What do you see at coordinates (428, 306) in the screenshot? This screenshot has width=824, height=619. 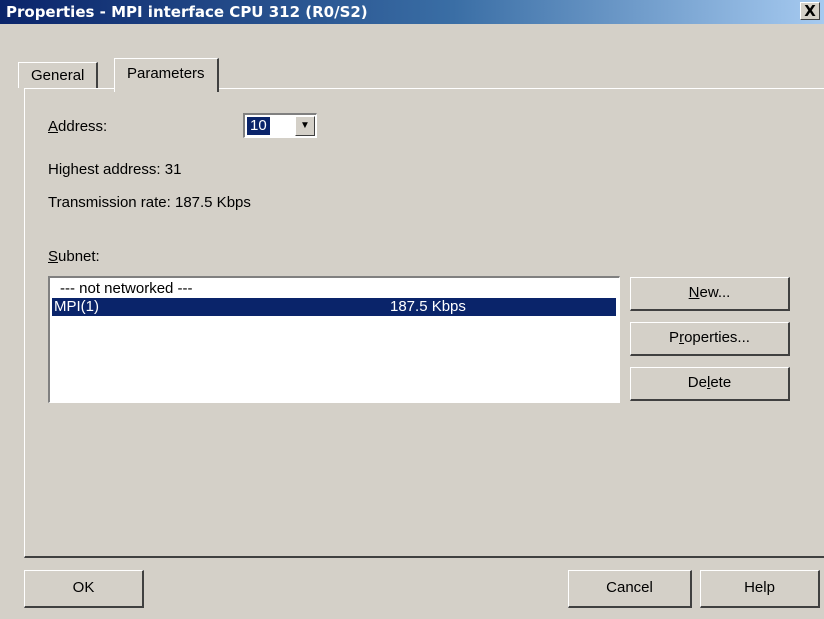 I see `subnet-rate: 187.5 Kbps` at bounding box center [428, 306].